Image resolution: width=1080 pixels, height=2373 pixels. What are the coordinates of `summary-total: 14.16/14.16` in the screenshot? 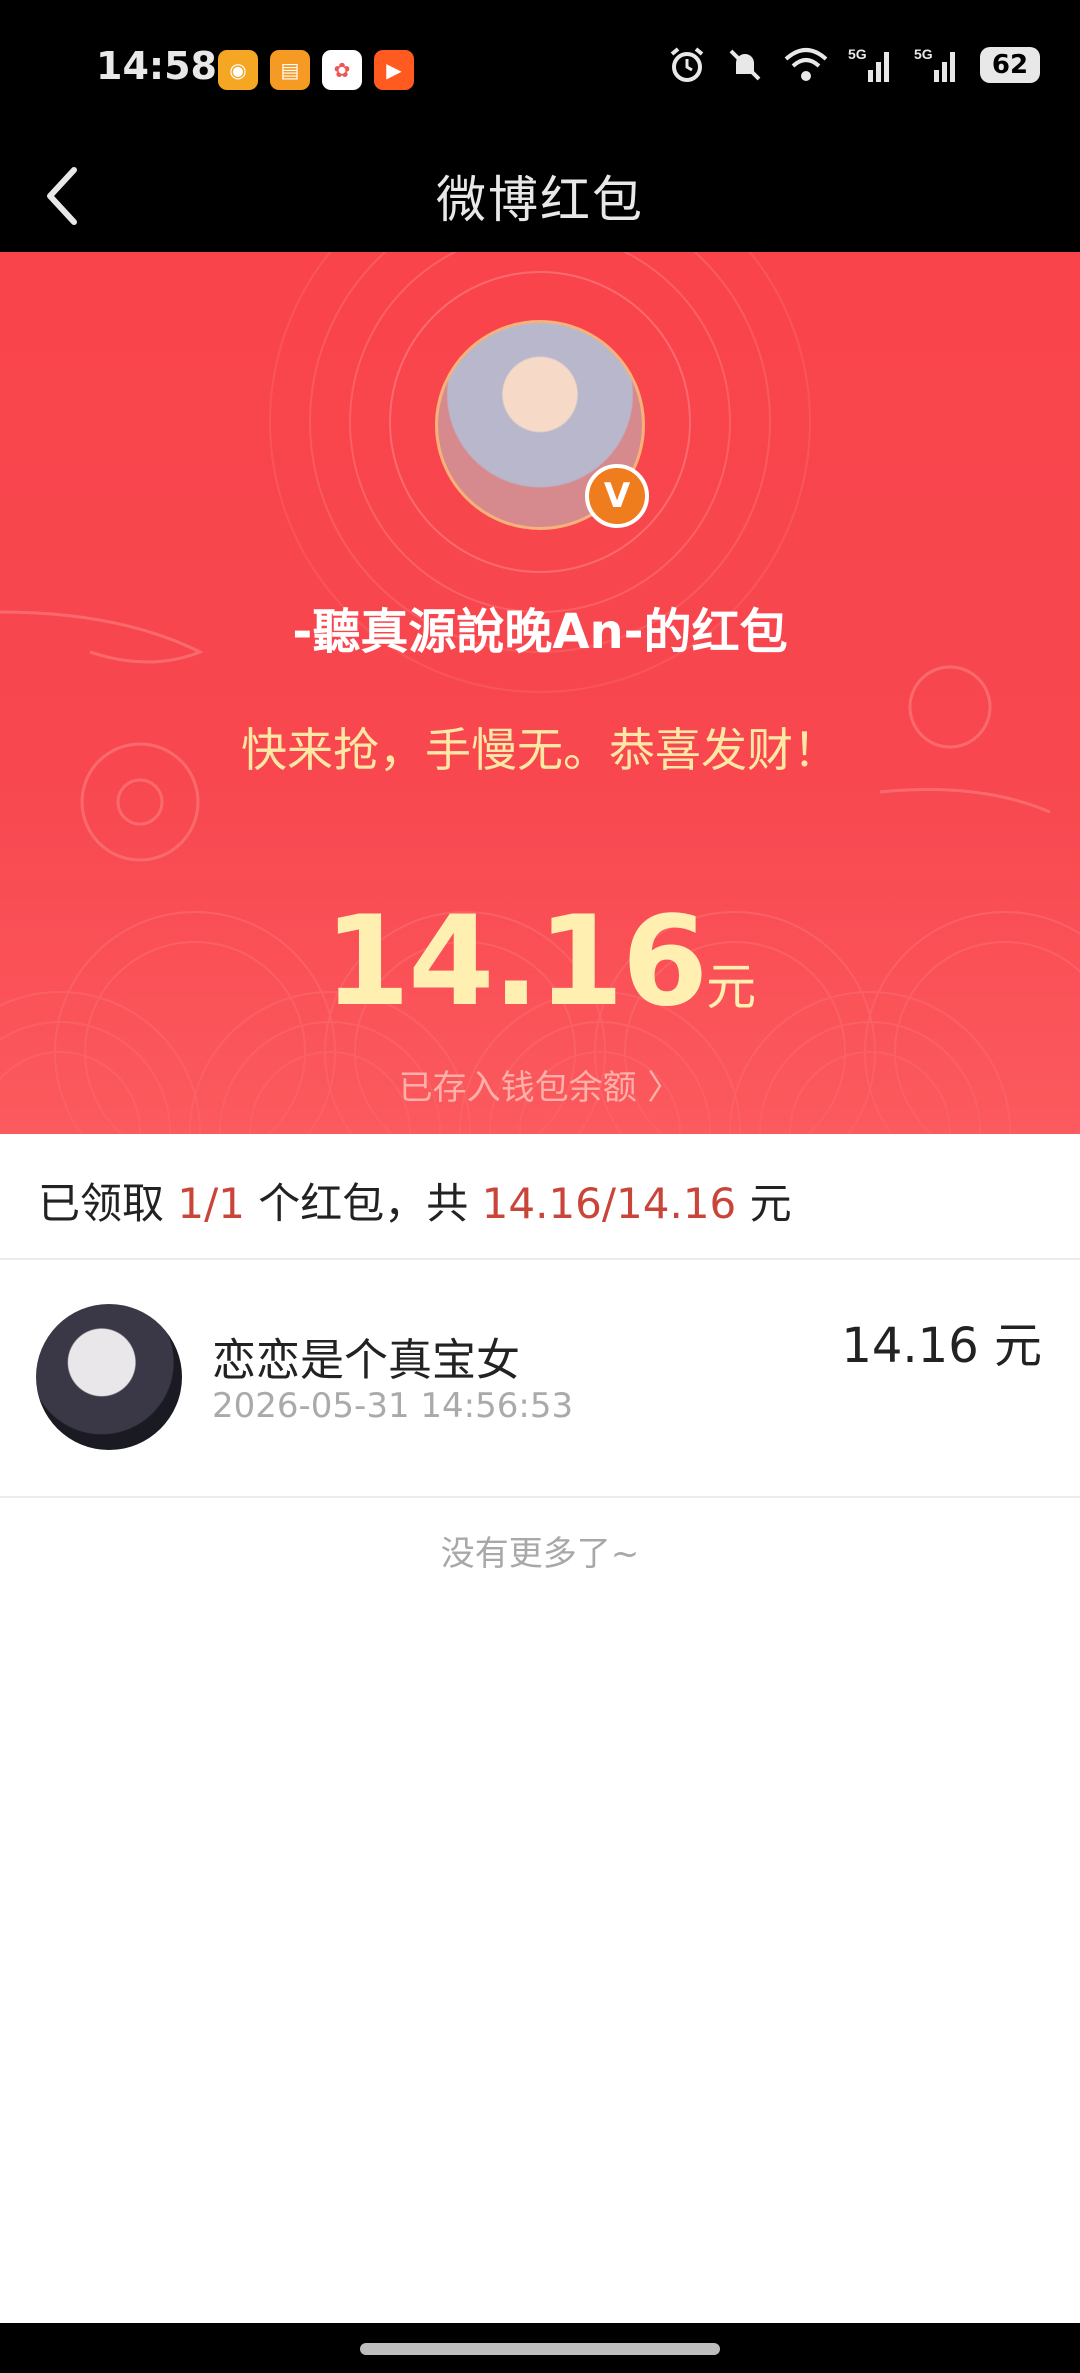 It's located at (609, 1203).